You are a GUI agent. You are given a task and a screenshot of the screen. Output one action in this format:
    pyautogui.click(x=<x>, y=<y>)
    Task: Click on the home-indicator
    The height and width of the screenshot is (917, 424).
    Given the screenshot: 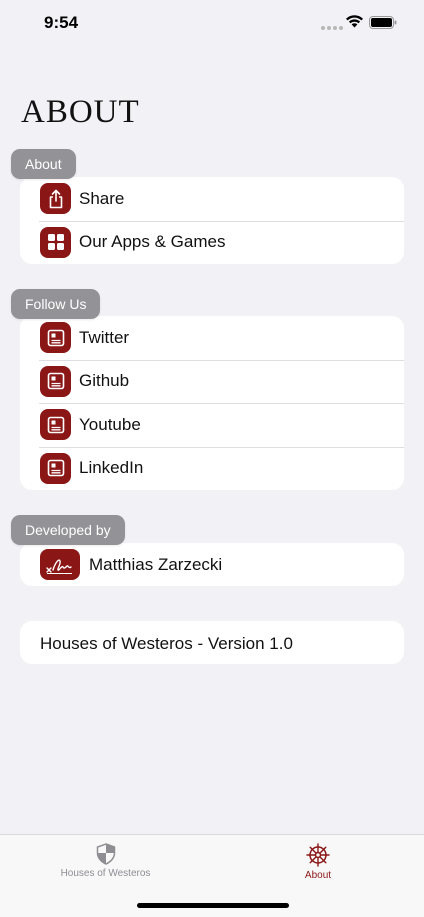 What is the action you would take?
    pyautogui.click(x=213, y=905)
    